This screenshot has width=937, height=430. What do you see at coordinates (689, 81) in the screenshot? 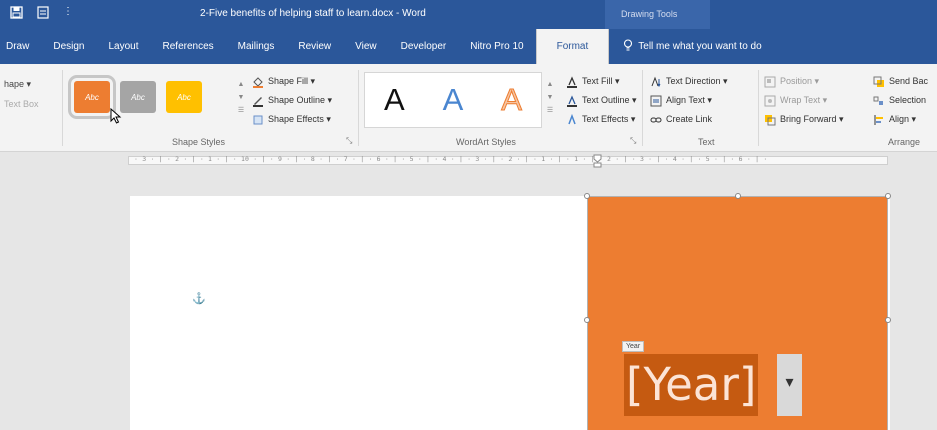
I see `text-direction-button: Text Direction ▾` at bounding box center [689, 81].